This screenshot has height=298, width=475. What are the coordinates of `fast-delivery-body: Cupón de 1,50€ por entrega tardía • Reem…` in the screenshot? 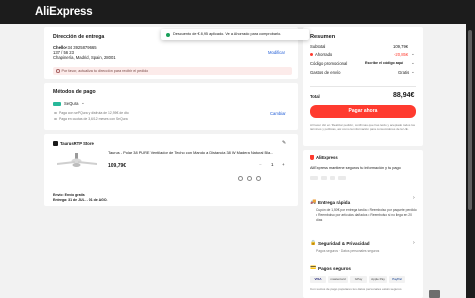 It's located at (366, 215).